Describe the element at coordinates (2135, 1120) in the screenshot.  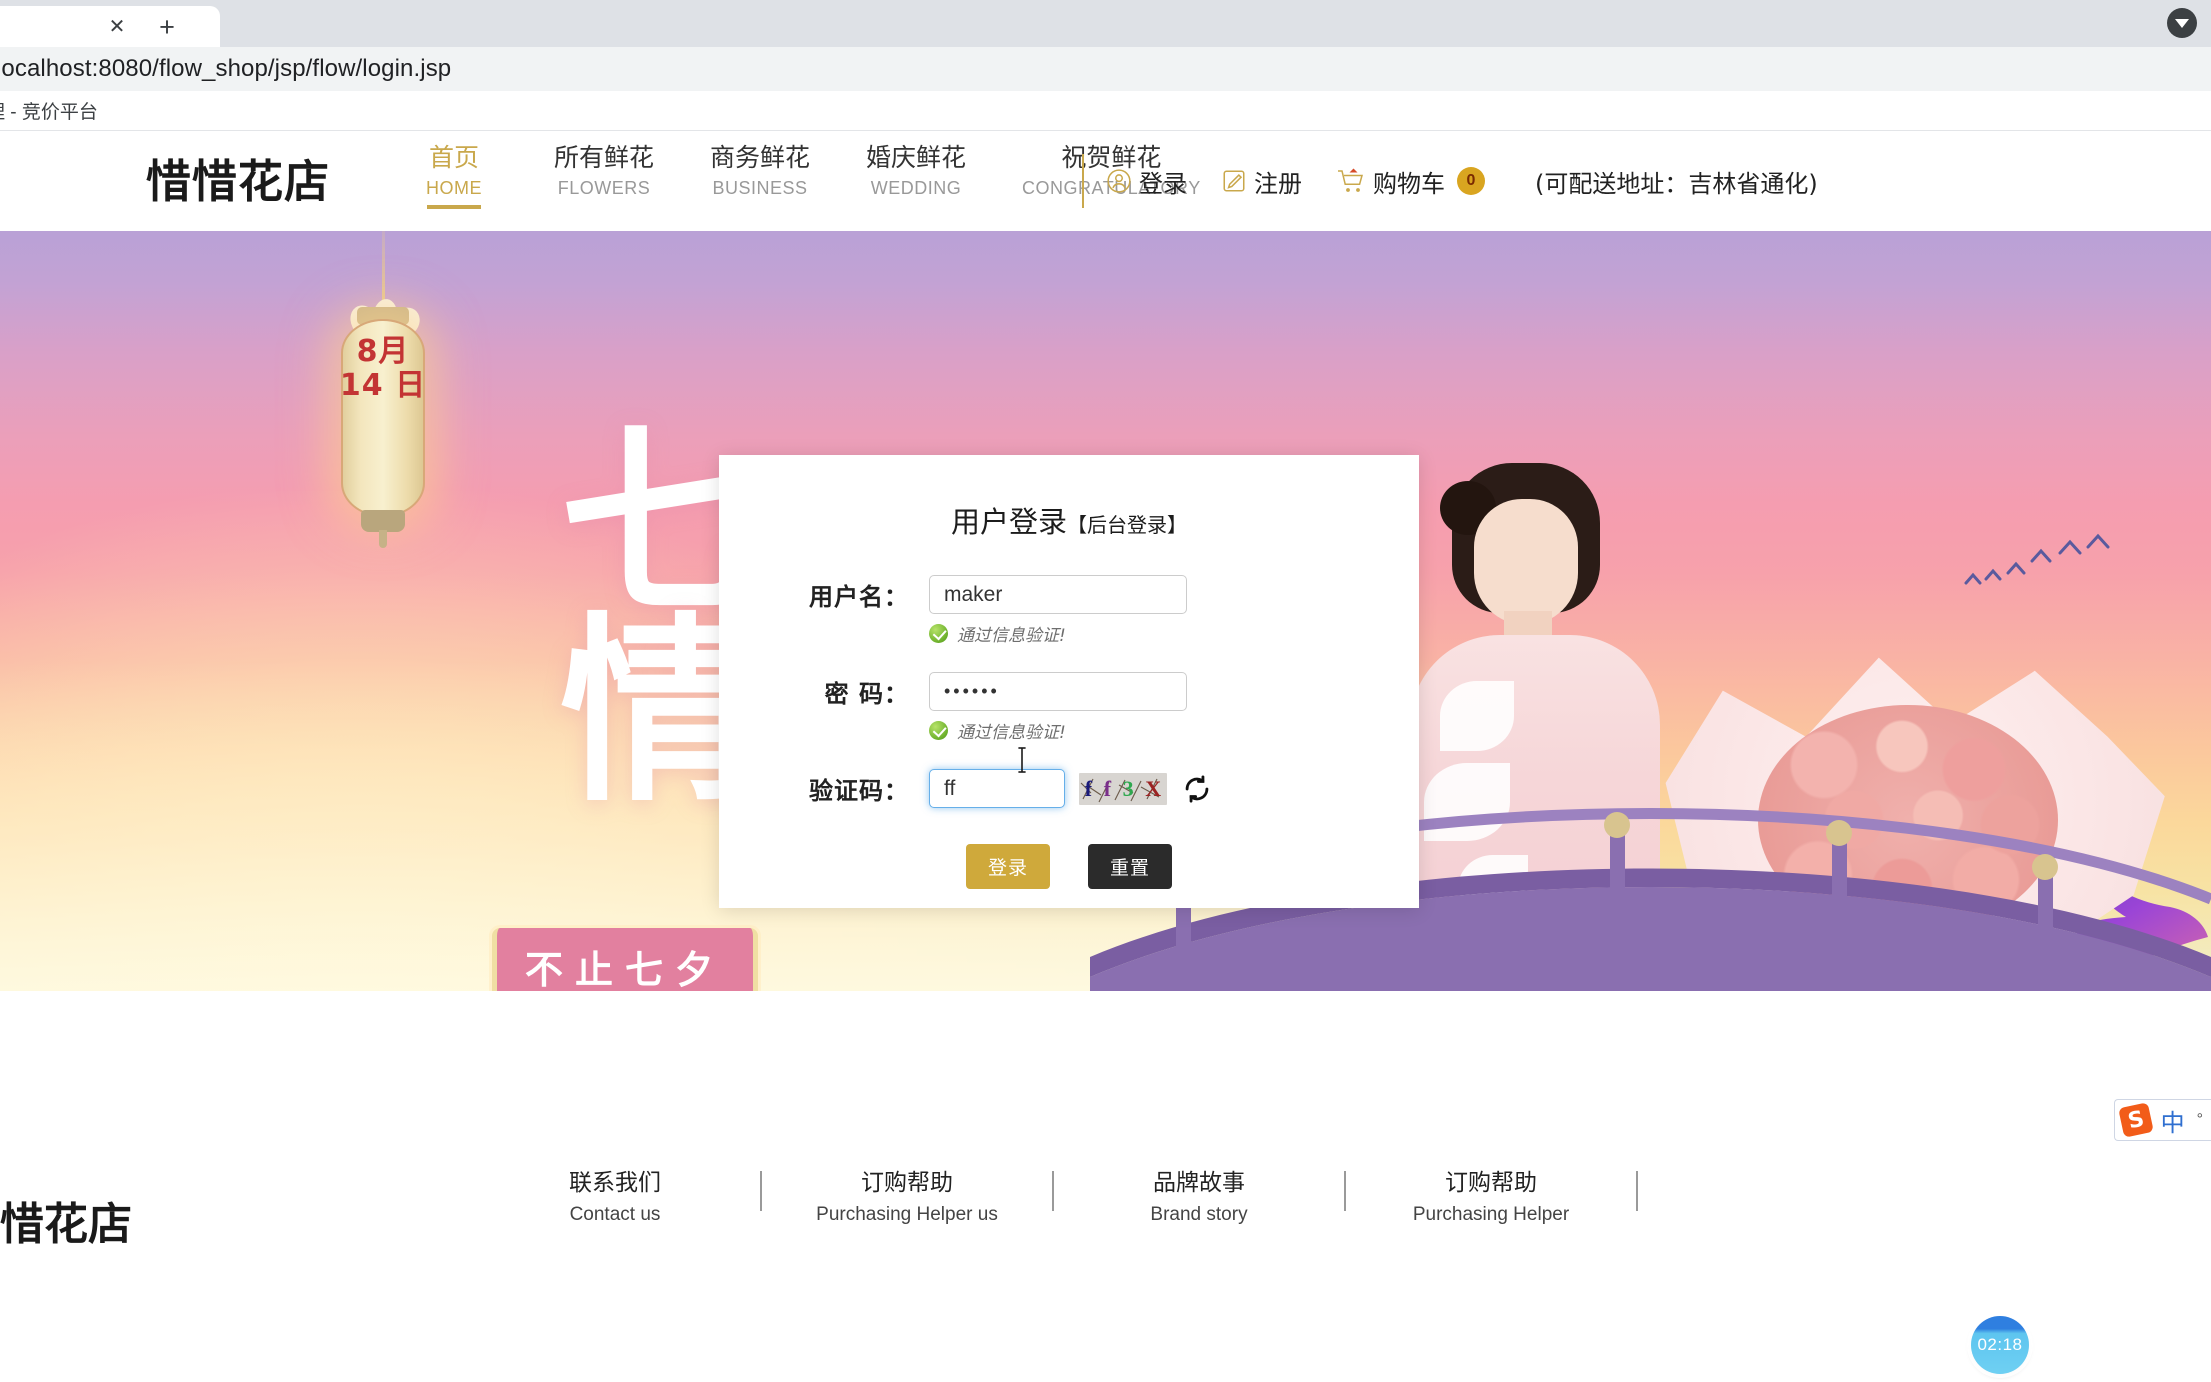
I see `sogou-logo-icon: S` at that location.